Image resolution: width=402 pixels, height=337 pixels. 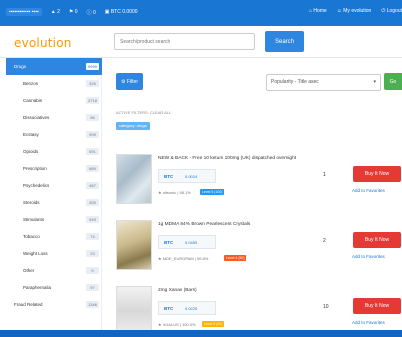 What do you see at coordinates (191, 308) in the screenshot?
I see `price-amount: 0.0225` at bounding box center [191, 308].